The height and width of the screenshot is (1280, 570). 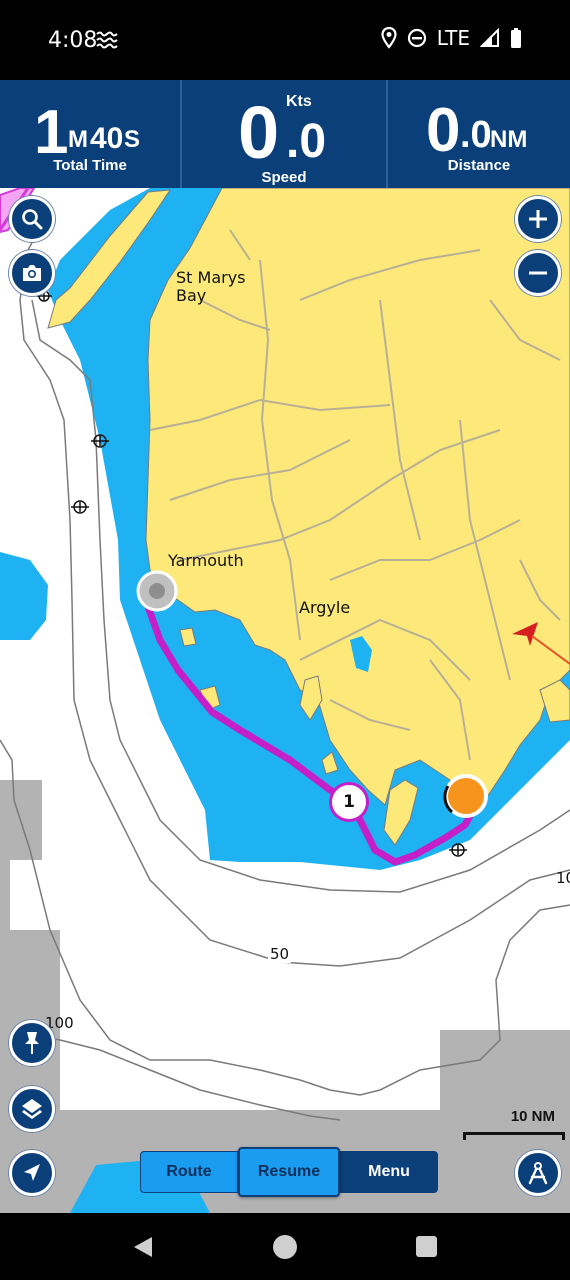 I want to click on center-location-button, so click(x=32, y=1173).